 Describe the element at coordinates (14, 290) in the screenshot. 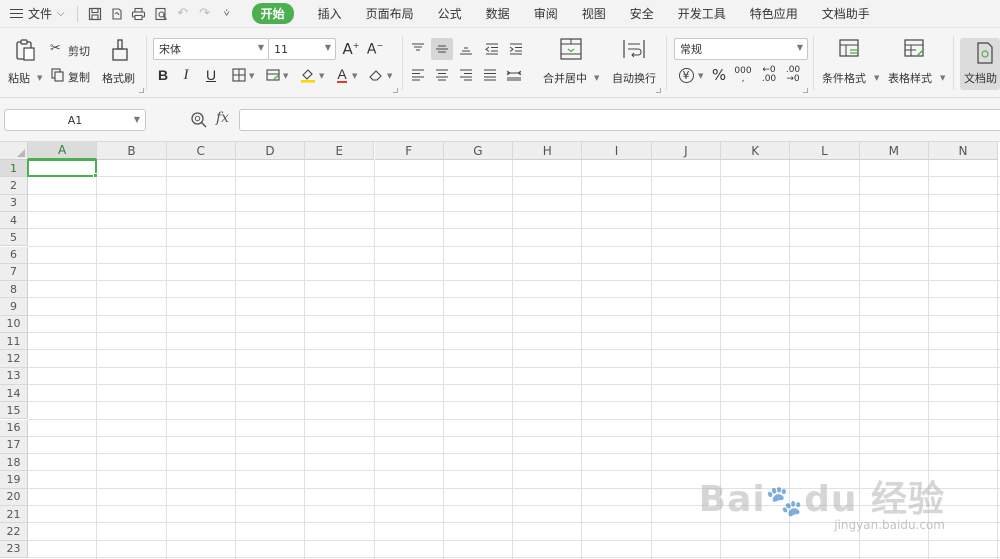

I see `row-header-8: 8` at that location.